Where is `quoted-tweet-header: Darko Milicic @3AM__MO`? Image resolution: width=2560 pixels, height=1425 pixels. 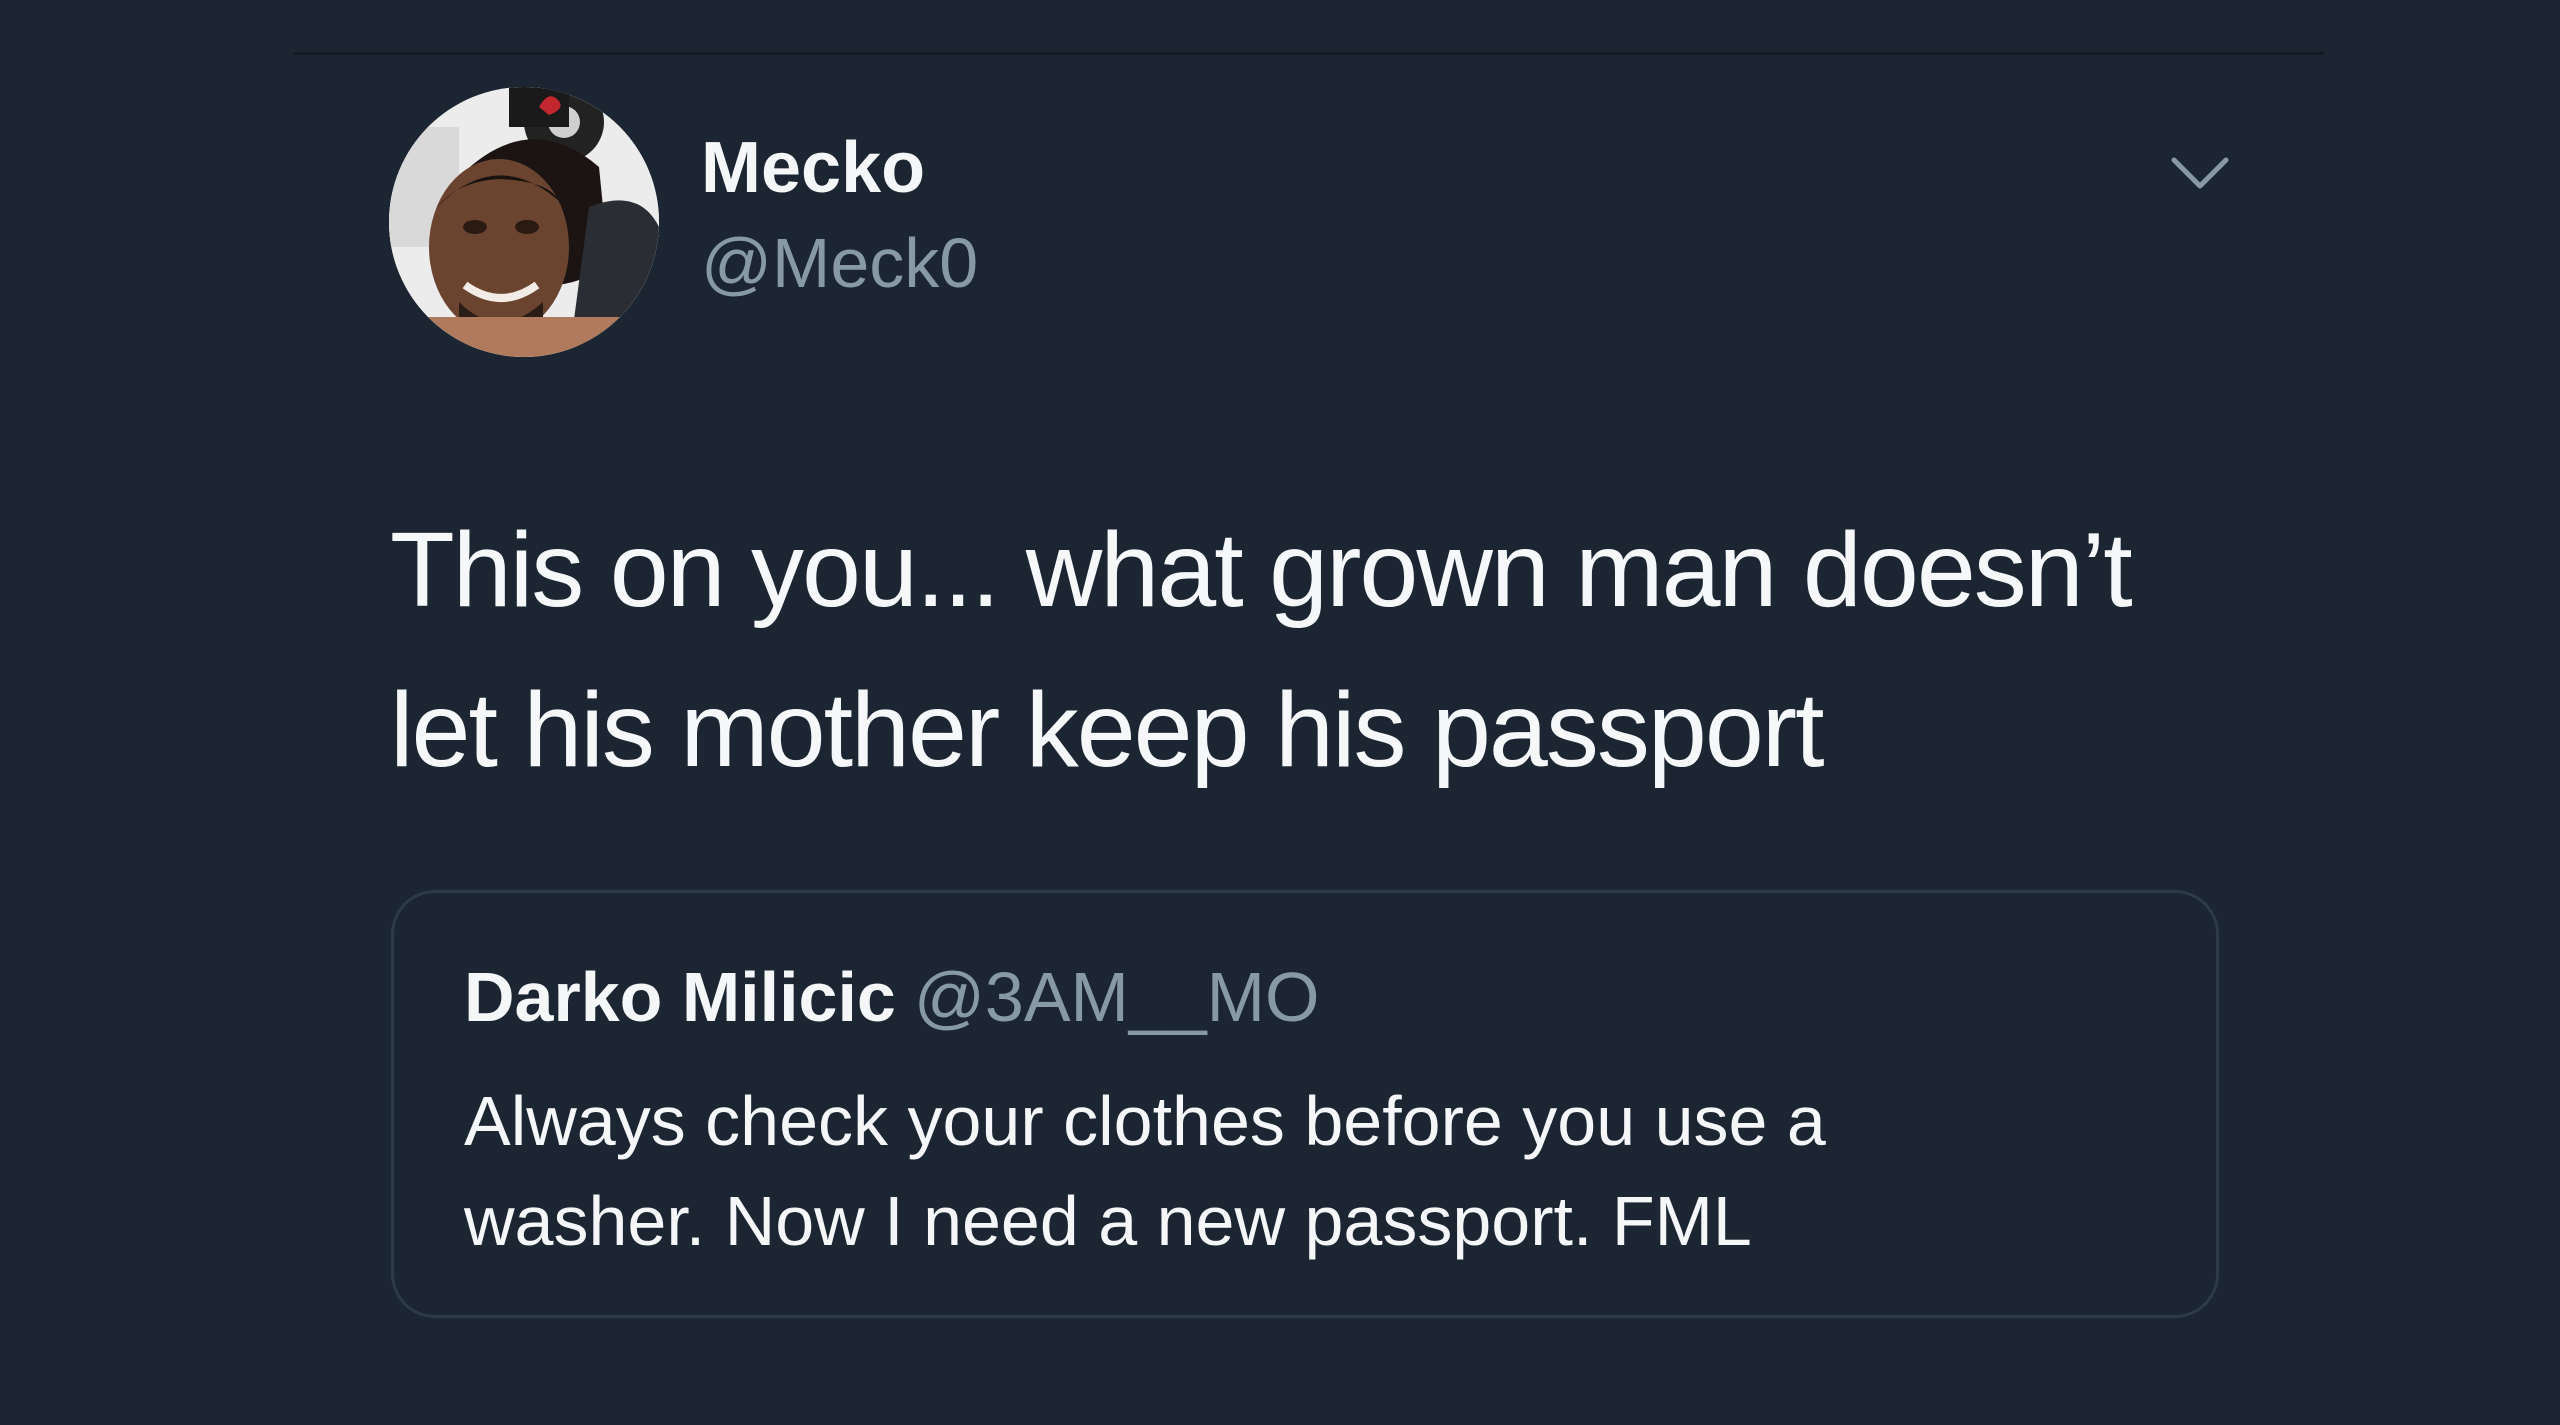
quoted-tweet-header: Darko Milicic @3AM__MO is located at coordinates (891, 1007).